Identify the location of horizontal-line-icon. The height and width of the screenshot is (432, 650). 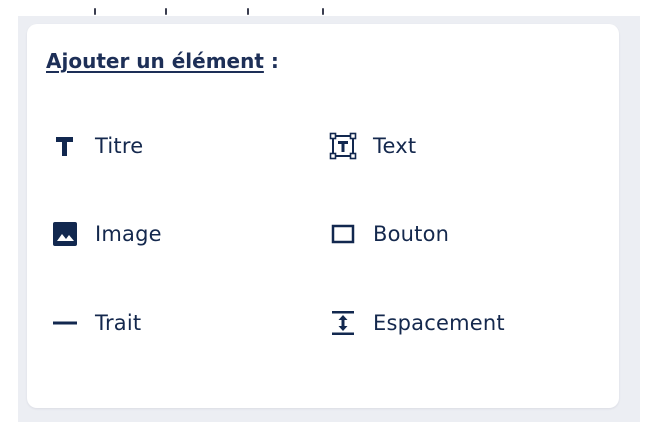
(65, 323).